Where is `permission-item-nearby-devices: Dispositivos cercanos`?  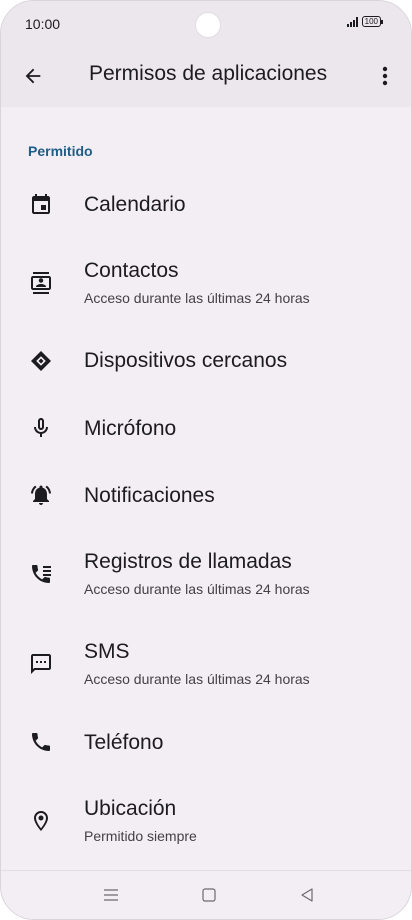 permission-item-nearby-devices: Dispositivos cercanos is located at coordinates (206, 361).